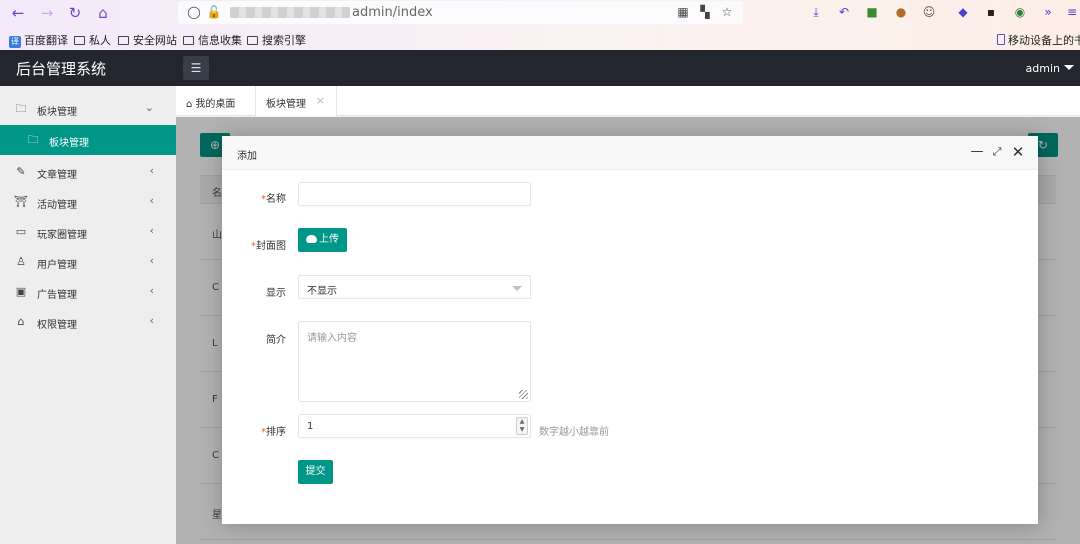 The image size is (1080, 544). Describe the element at coordinates (273, 432) in the screenshot. I see `sort-label: *排序` at that location.